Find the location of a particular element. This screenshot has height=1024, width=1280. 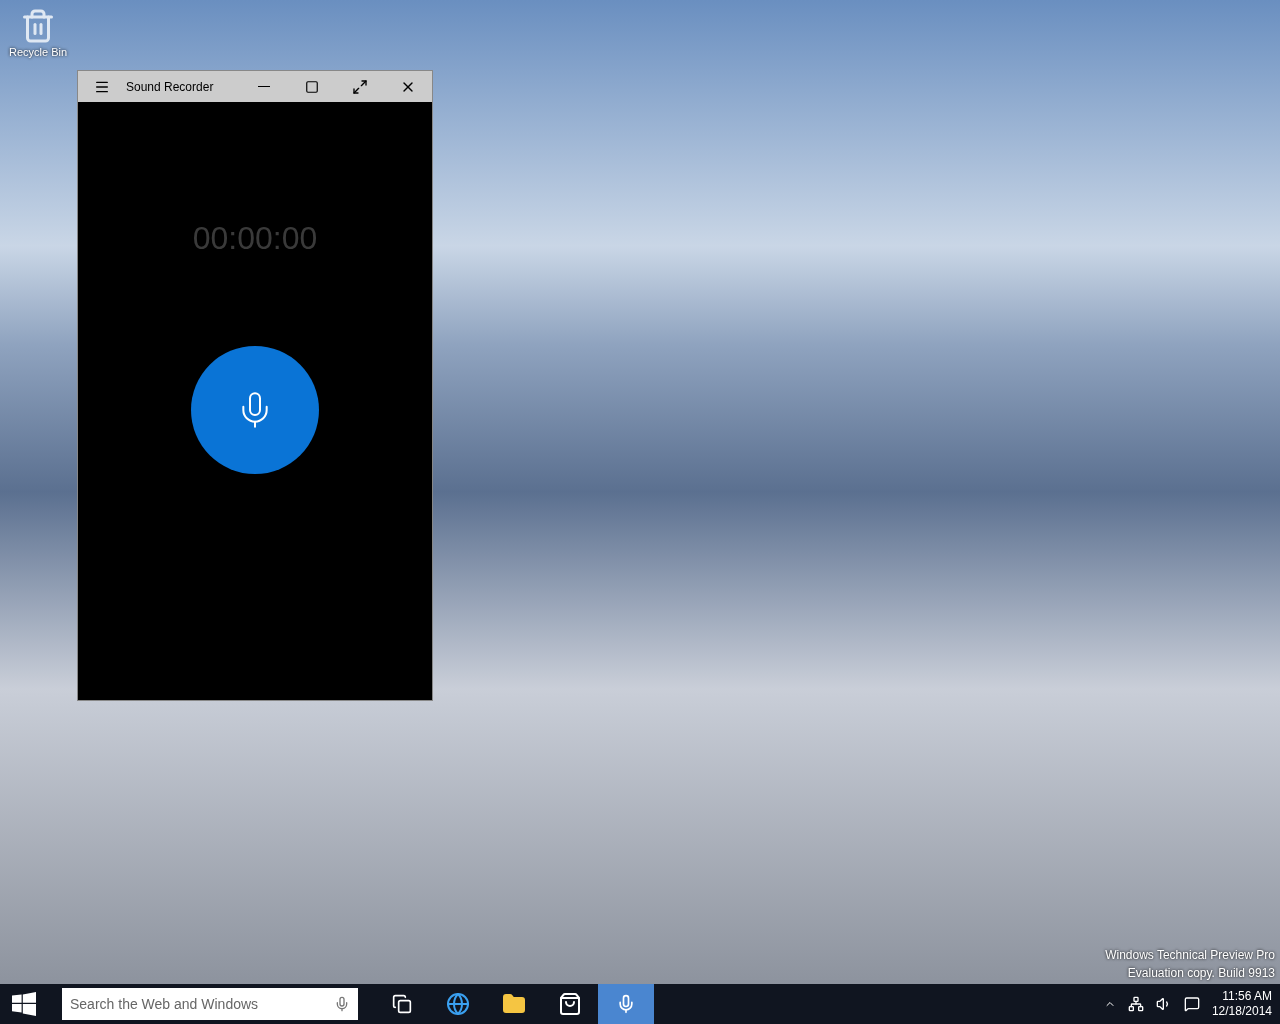

recording-timer: 00:00:00 is located at coordinates (255, 238).